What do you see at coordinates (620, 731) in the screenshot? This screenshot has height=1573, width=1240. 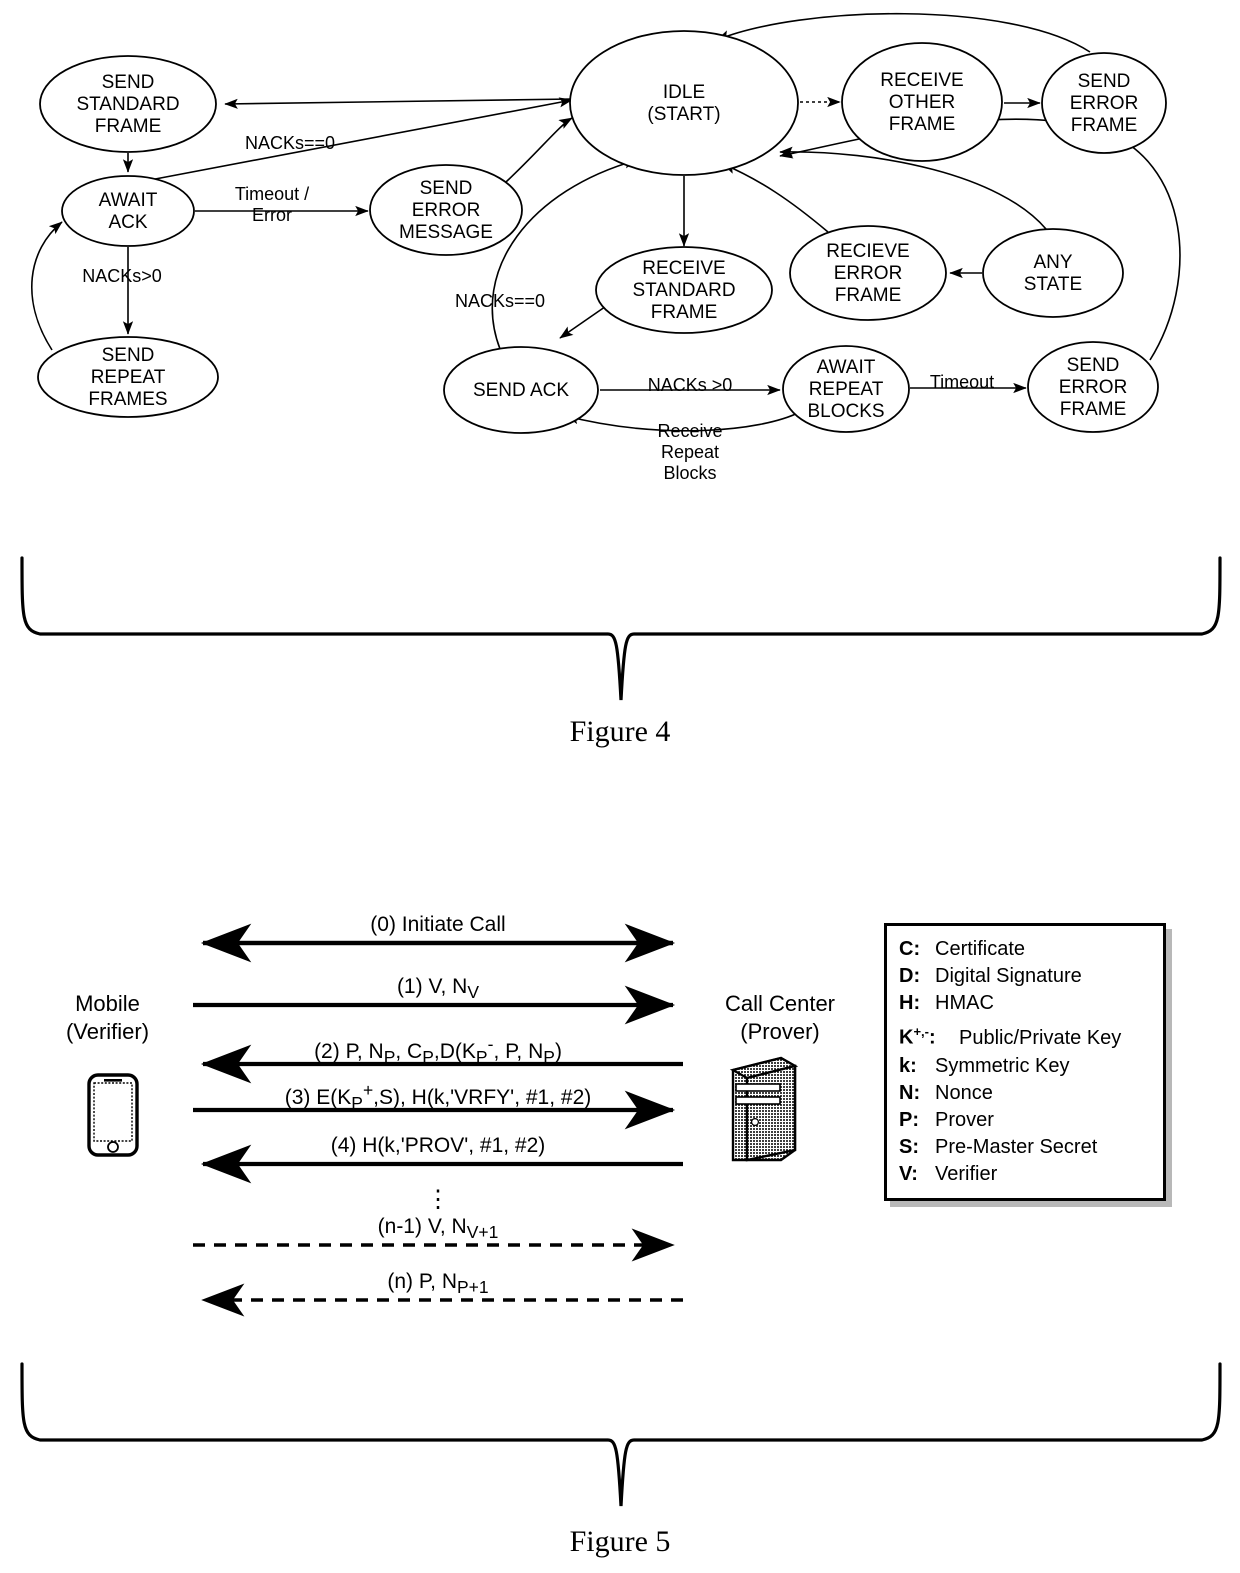 I see `figure-4-caption: Figure 4` at bounding box center [620, 731].